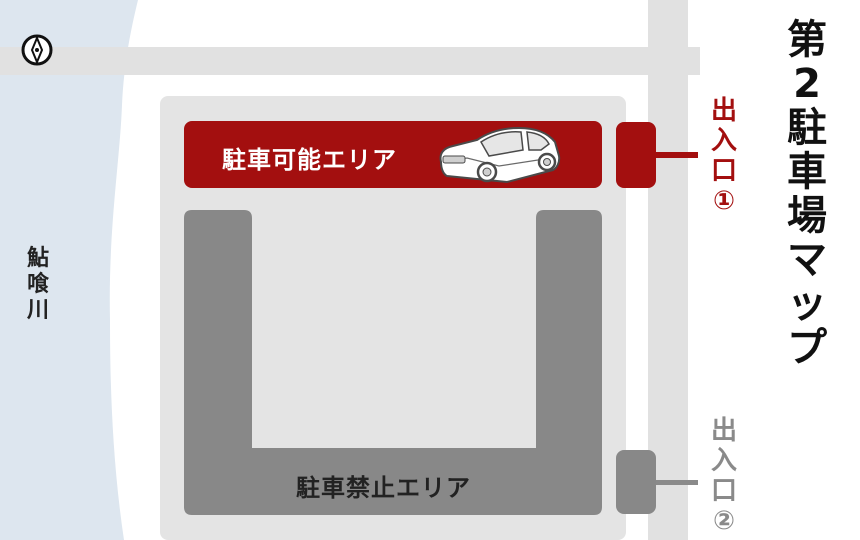 The image size is (860, 540). What do you see at coordinates (37, 50) in the screenshot?
I see `compass-icon` at bounding box center [37, 50].